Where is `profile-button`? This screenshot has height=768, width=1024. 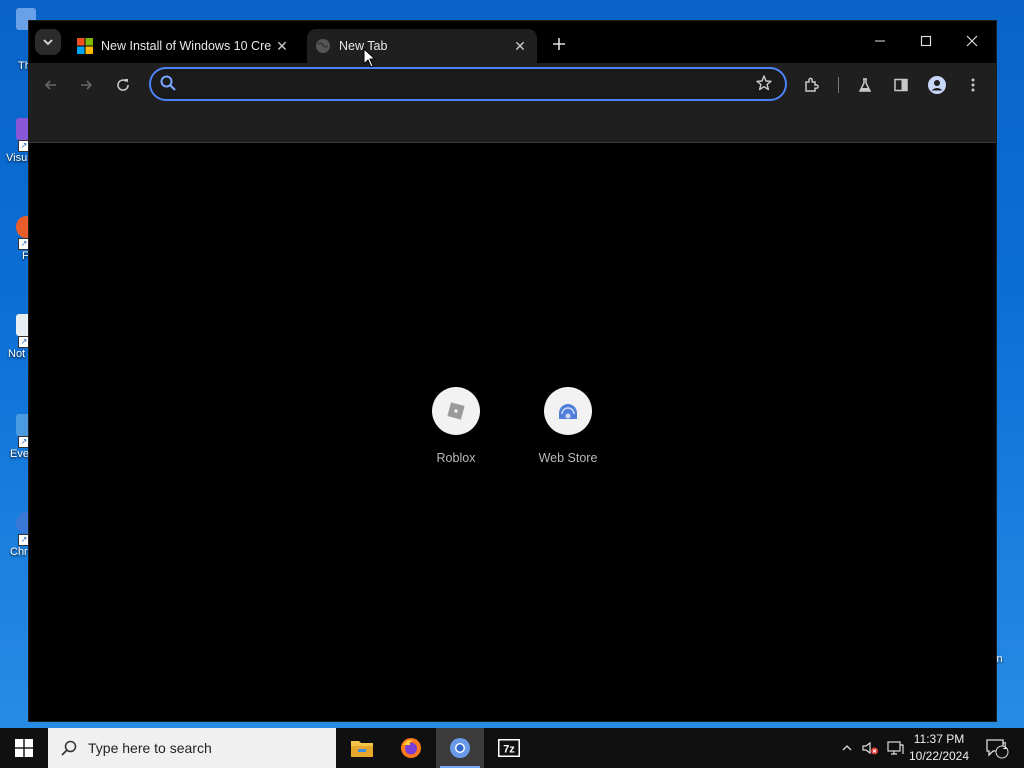
profile-button is located at coordinates (937, 85).